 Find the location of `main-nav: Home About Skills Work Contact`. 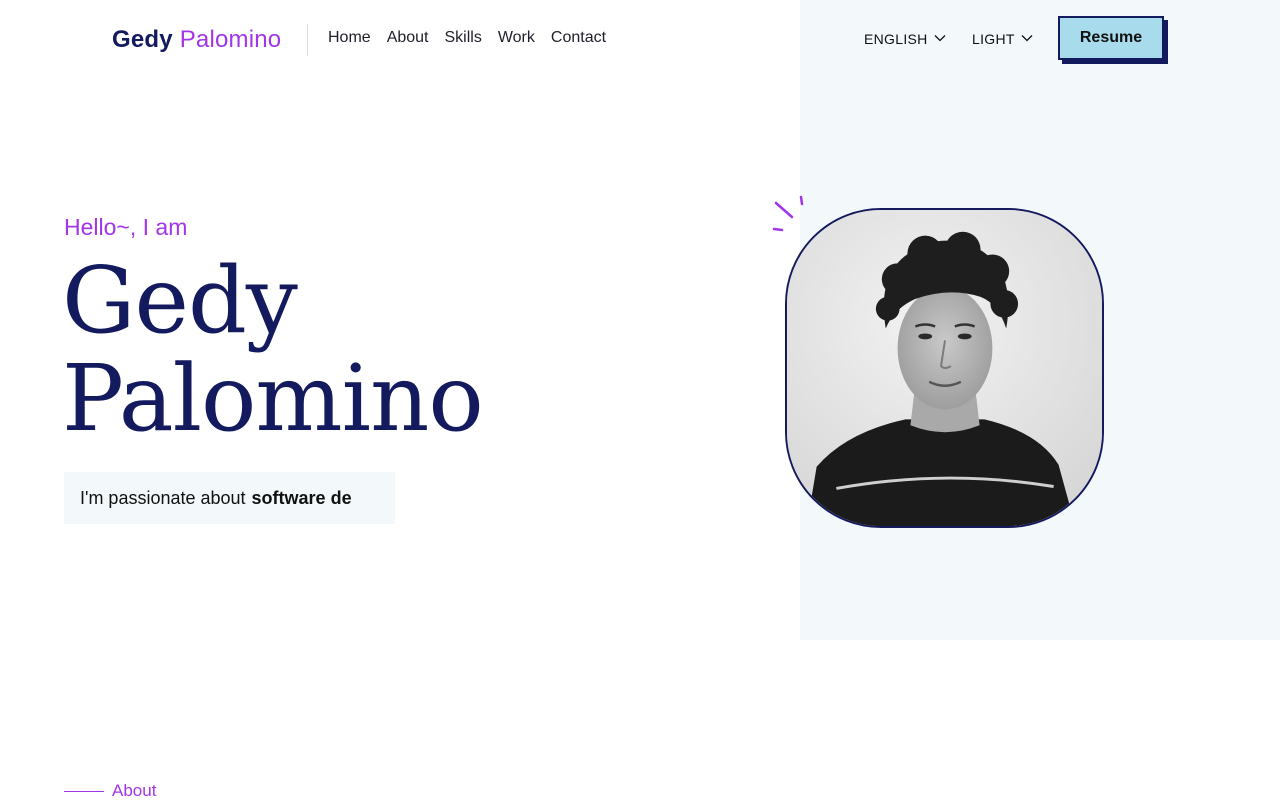

main-nav: Home About Skills Work Contact is located at coordinates (467, 38).